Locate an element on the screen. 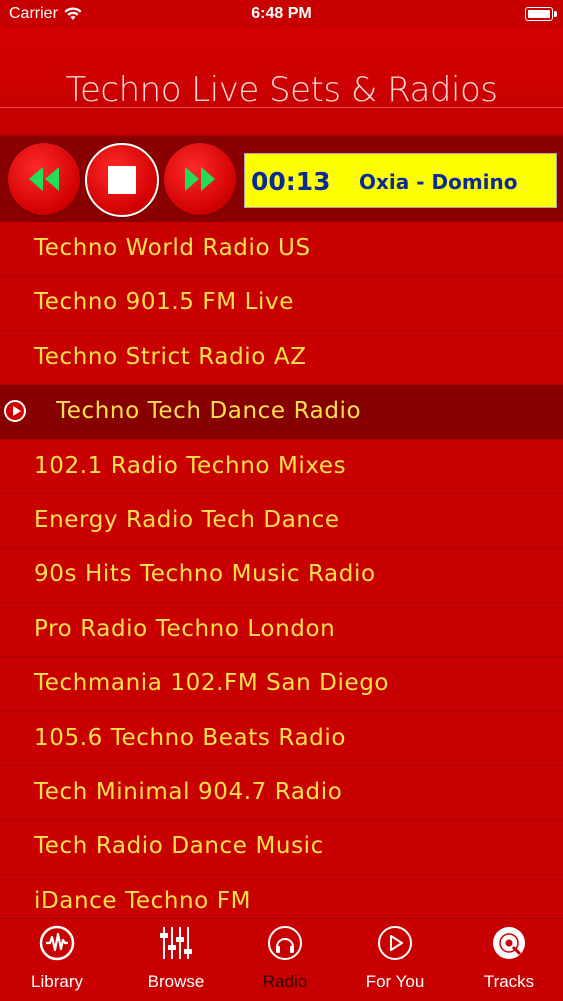  station-label: Techmania 102.FM San Diego is located at coordinates (212, 683).